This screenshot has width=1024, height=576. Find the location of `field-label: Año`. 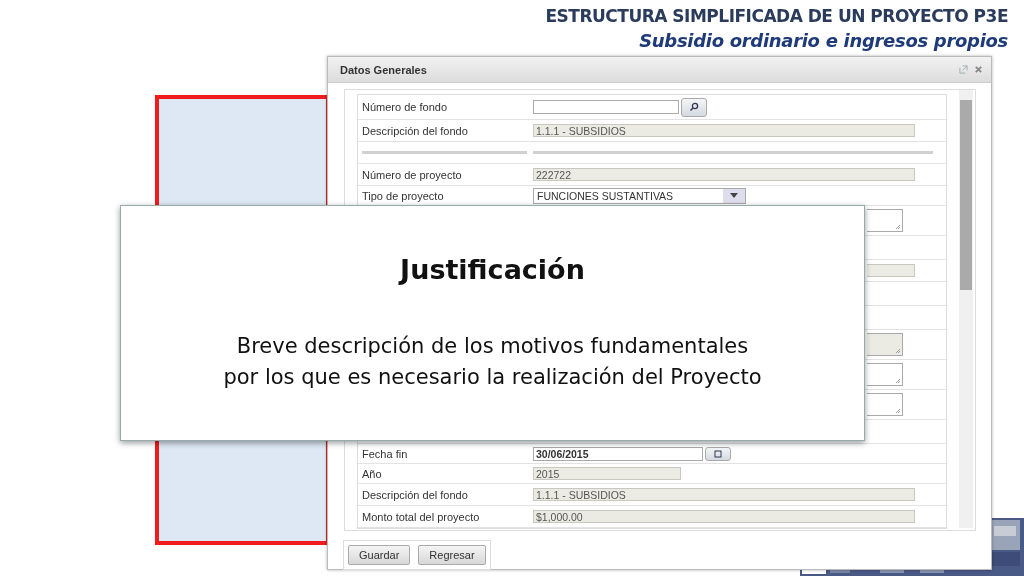

field-label: Año is located at coordinates (372, 473).